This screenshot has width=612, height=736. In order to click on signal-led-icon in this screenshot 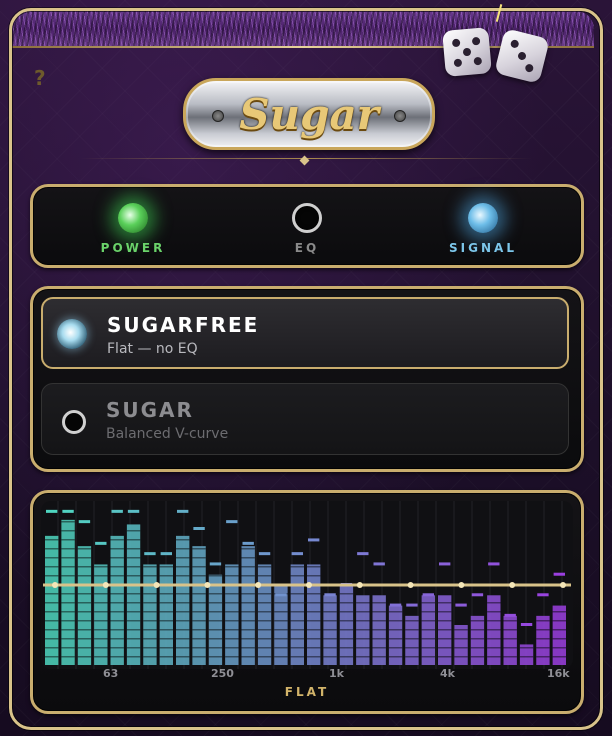, I will do `click(483, 218)`.